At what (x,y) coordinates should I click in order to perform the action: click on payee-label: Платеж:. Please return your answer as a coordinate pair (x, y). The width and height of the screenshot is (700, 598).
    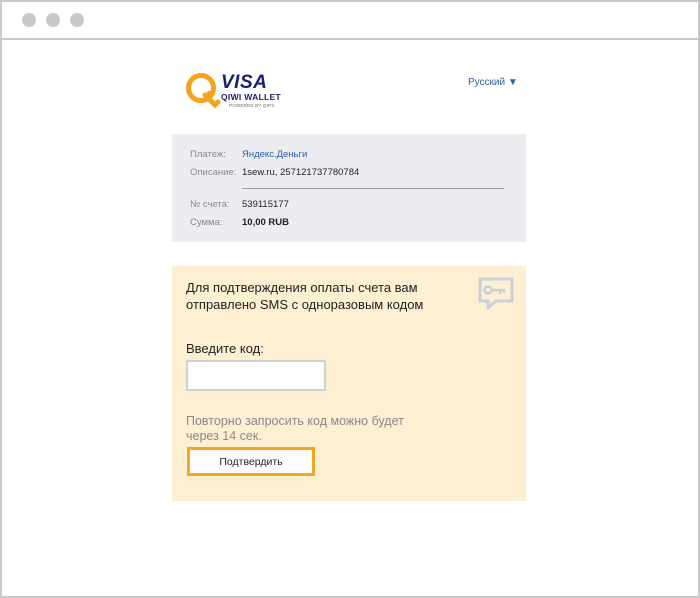
    Looking at the image, I should click on (208, 154).